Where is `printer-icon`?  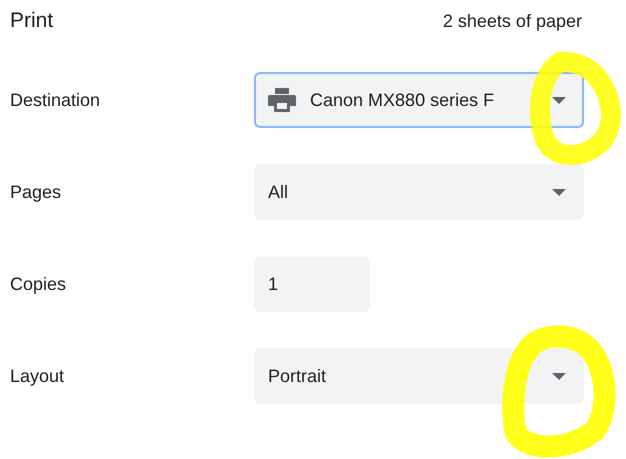 printer-icon is located at coordinates (282, 100).